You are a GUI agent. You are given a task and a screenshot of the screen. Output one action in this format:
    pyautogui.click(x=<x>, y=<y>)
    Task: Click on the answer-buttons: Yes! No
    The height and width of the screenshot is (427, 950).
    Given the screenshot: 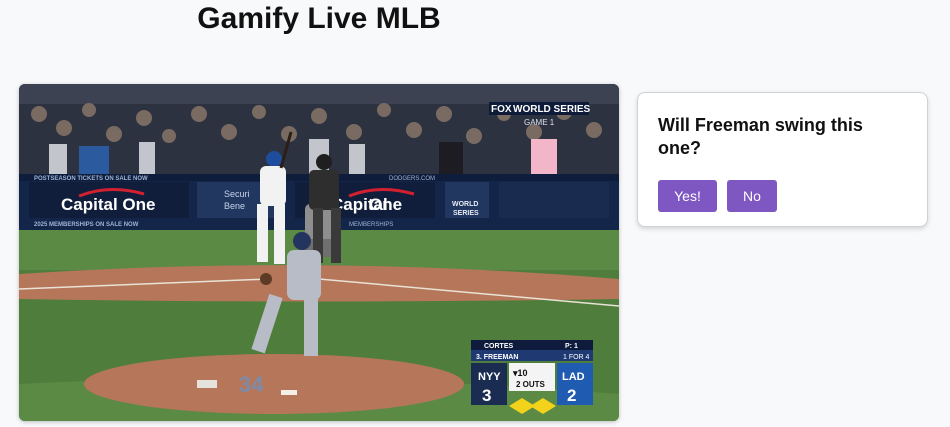 What is the action you would take?
    pyautogui.click(x=782, y=196)
    